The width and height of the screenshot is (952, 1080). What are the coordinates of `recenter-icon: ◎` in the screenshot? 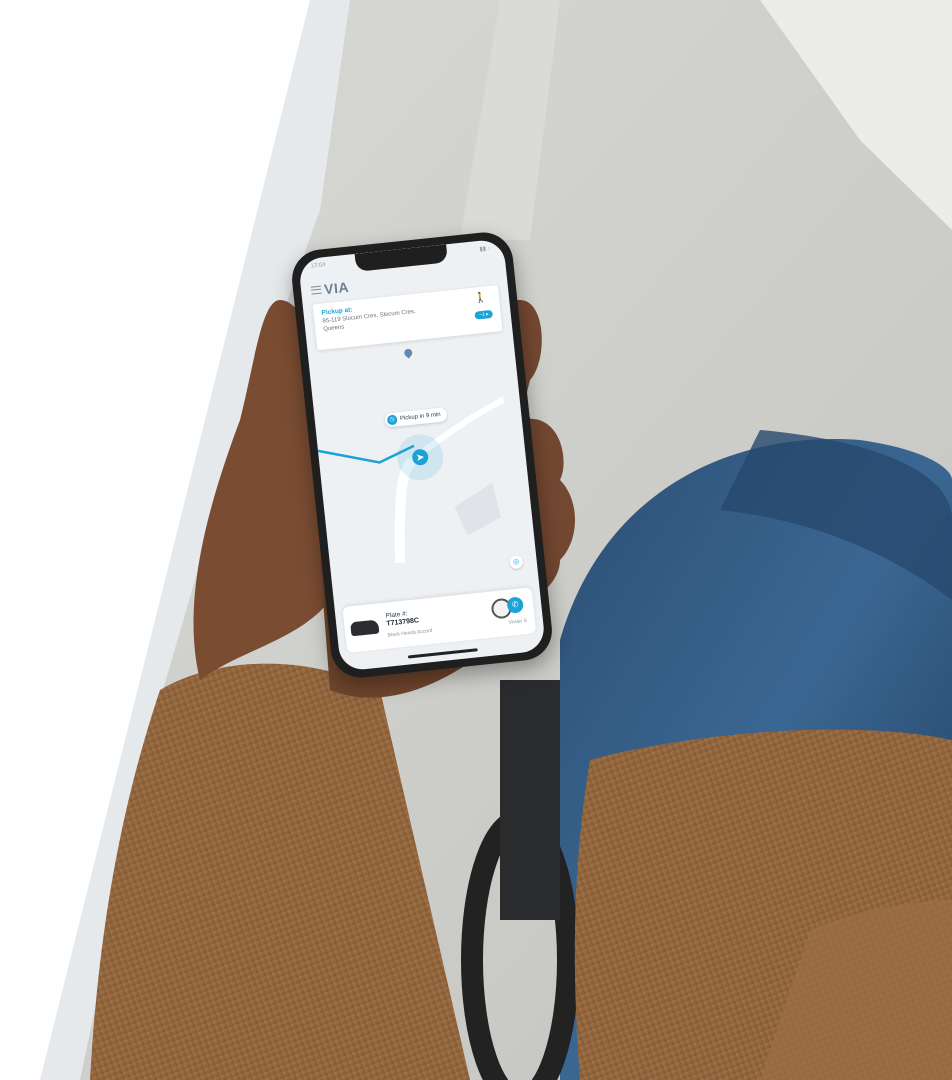 It's located at (516, 562).